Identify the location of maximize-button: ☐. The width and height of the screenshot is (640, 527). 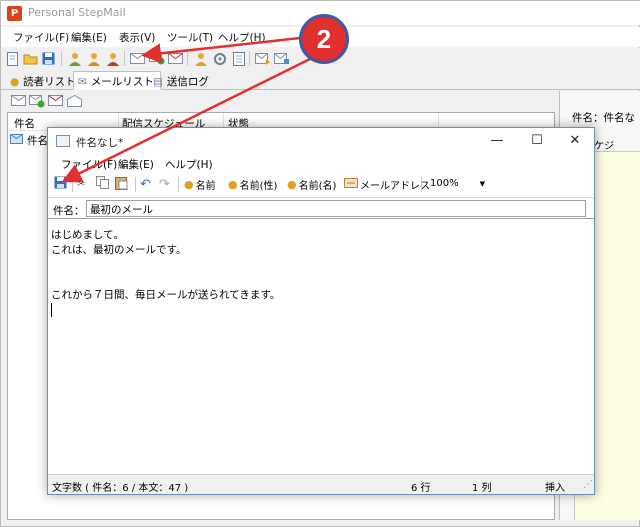
(537, 141).